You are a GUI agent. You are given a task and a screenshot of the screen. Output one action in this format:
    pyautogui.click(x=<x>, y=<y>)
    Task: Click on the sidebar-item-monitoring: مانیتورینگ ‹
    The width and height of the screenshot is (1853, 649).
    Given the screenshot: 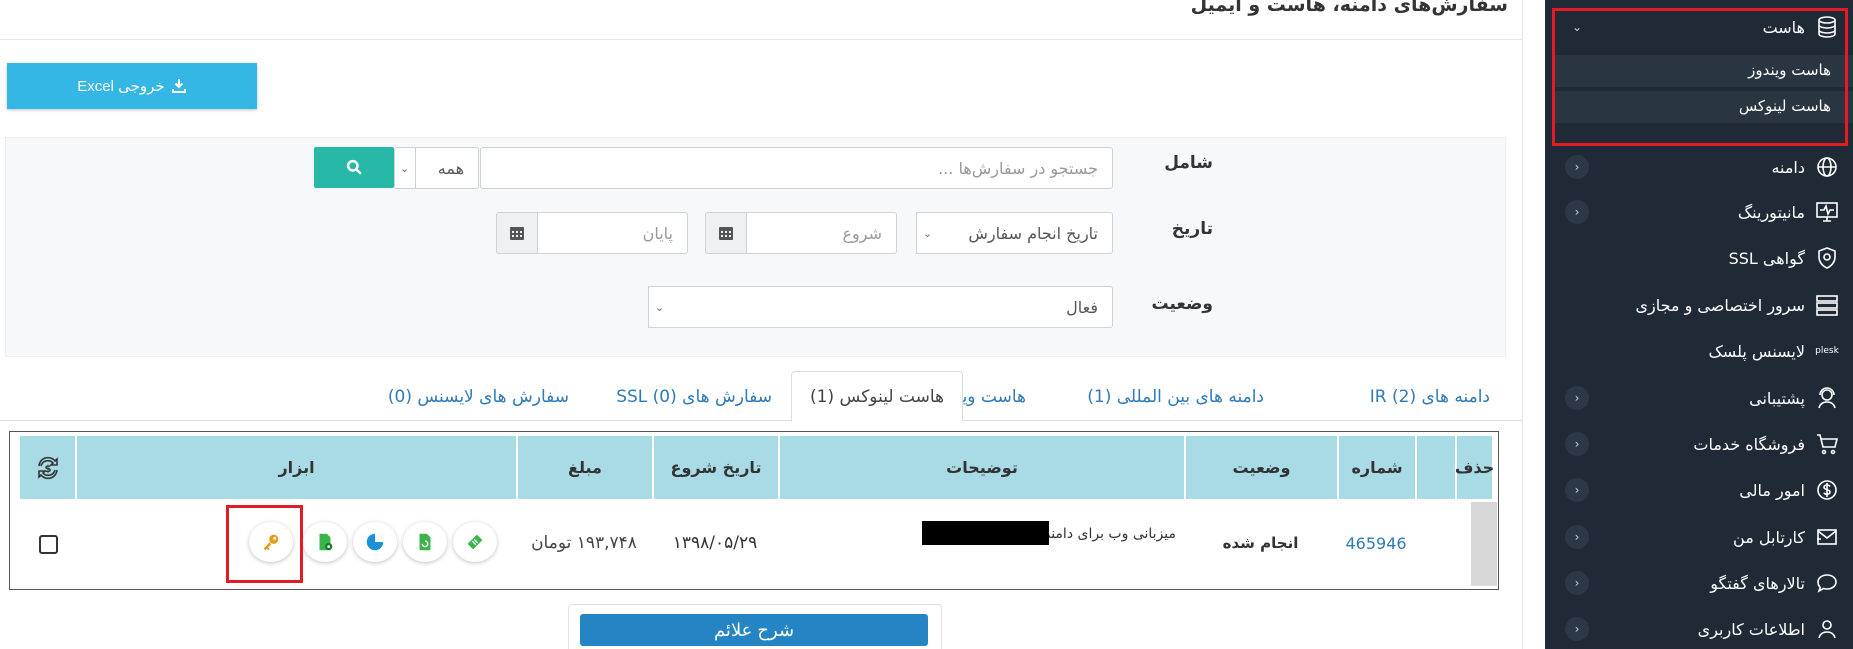 What is the action you would take?
    pyautogui.click(x=1699, y=212)
    